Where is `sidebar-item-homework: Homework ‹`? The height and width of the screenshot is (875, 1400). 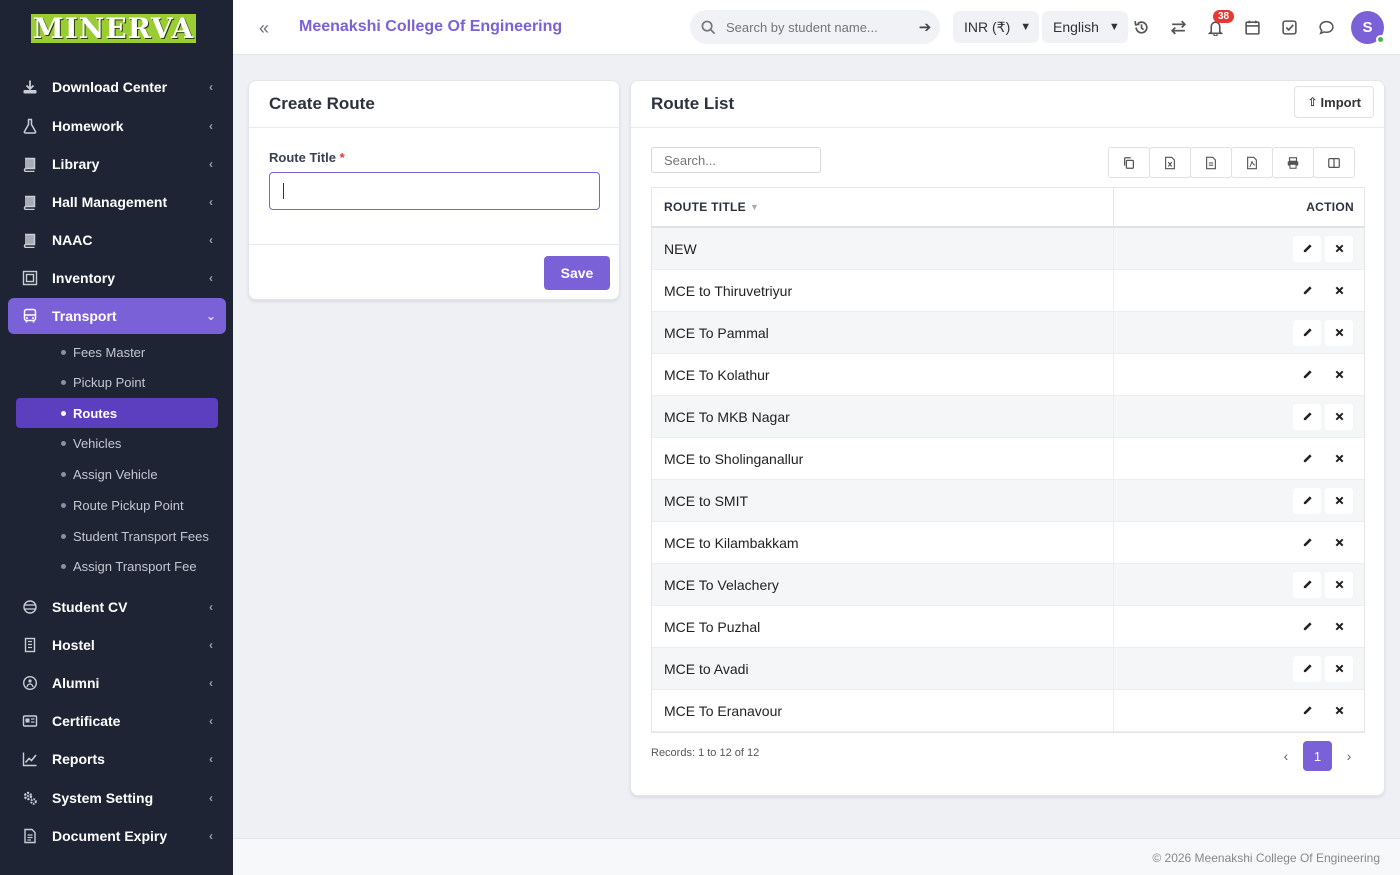
sidebar-item-homework: Homework ‹ is located at coordinates (117, 126).